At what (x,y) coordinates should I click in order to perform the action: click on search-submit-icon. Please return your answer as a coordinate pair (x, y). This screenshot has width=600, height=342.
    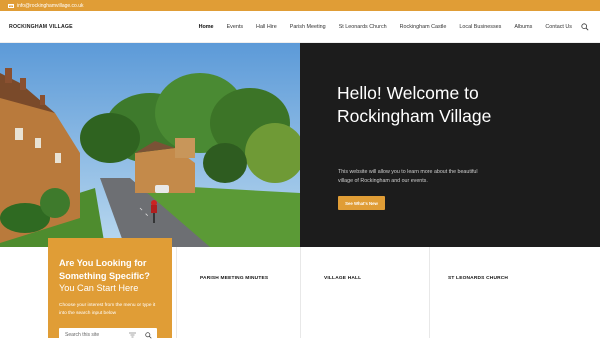
    Looking at the image, I should click on (148, 335).